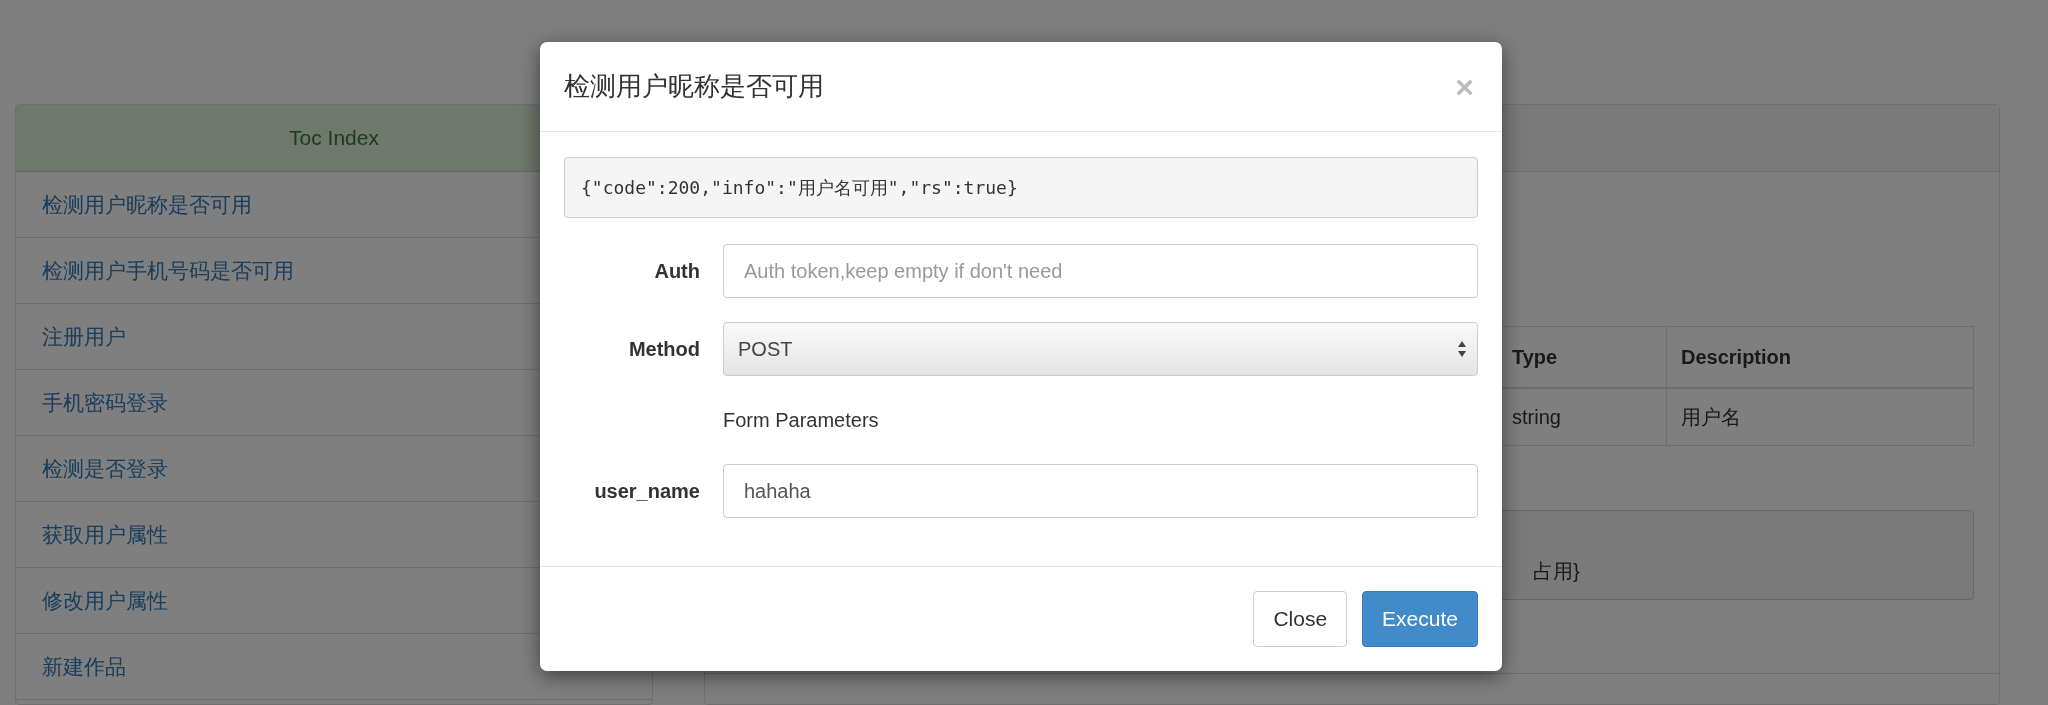 The width and height of the screenshot is (2048, 705). I want to click on execute-button: Execute, so click(1420, 619).